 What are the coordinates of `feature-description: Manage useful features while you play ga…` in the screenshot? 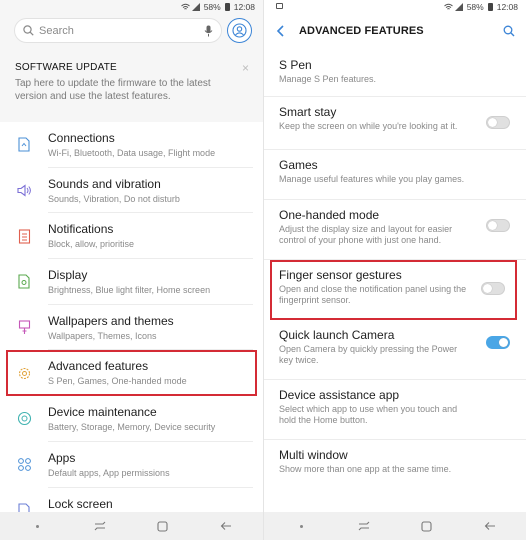 It's located at (372, 179).